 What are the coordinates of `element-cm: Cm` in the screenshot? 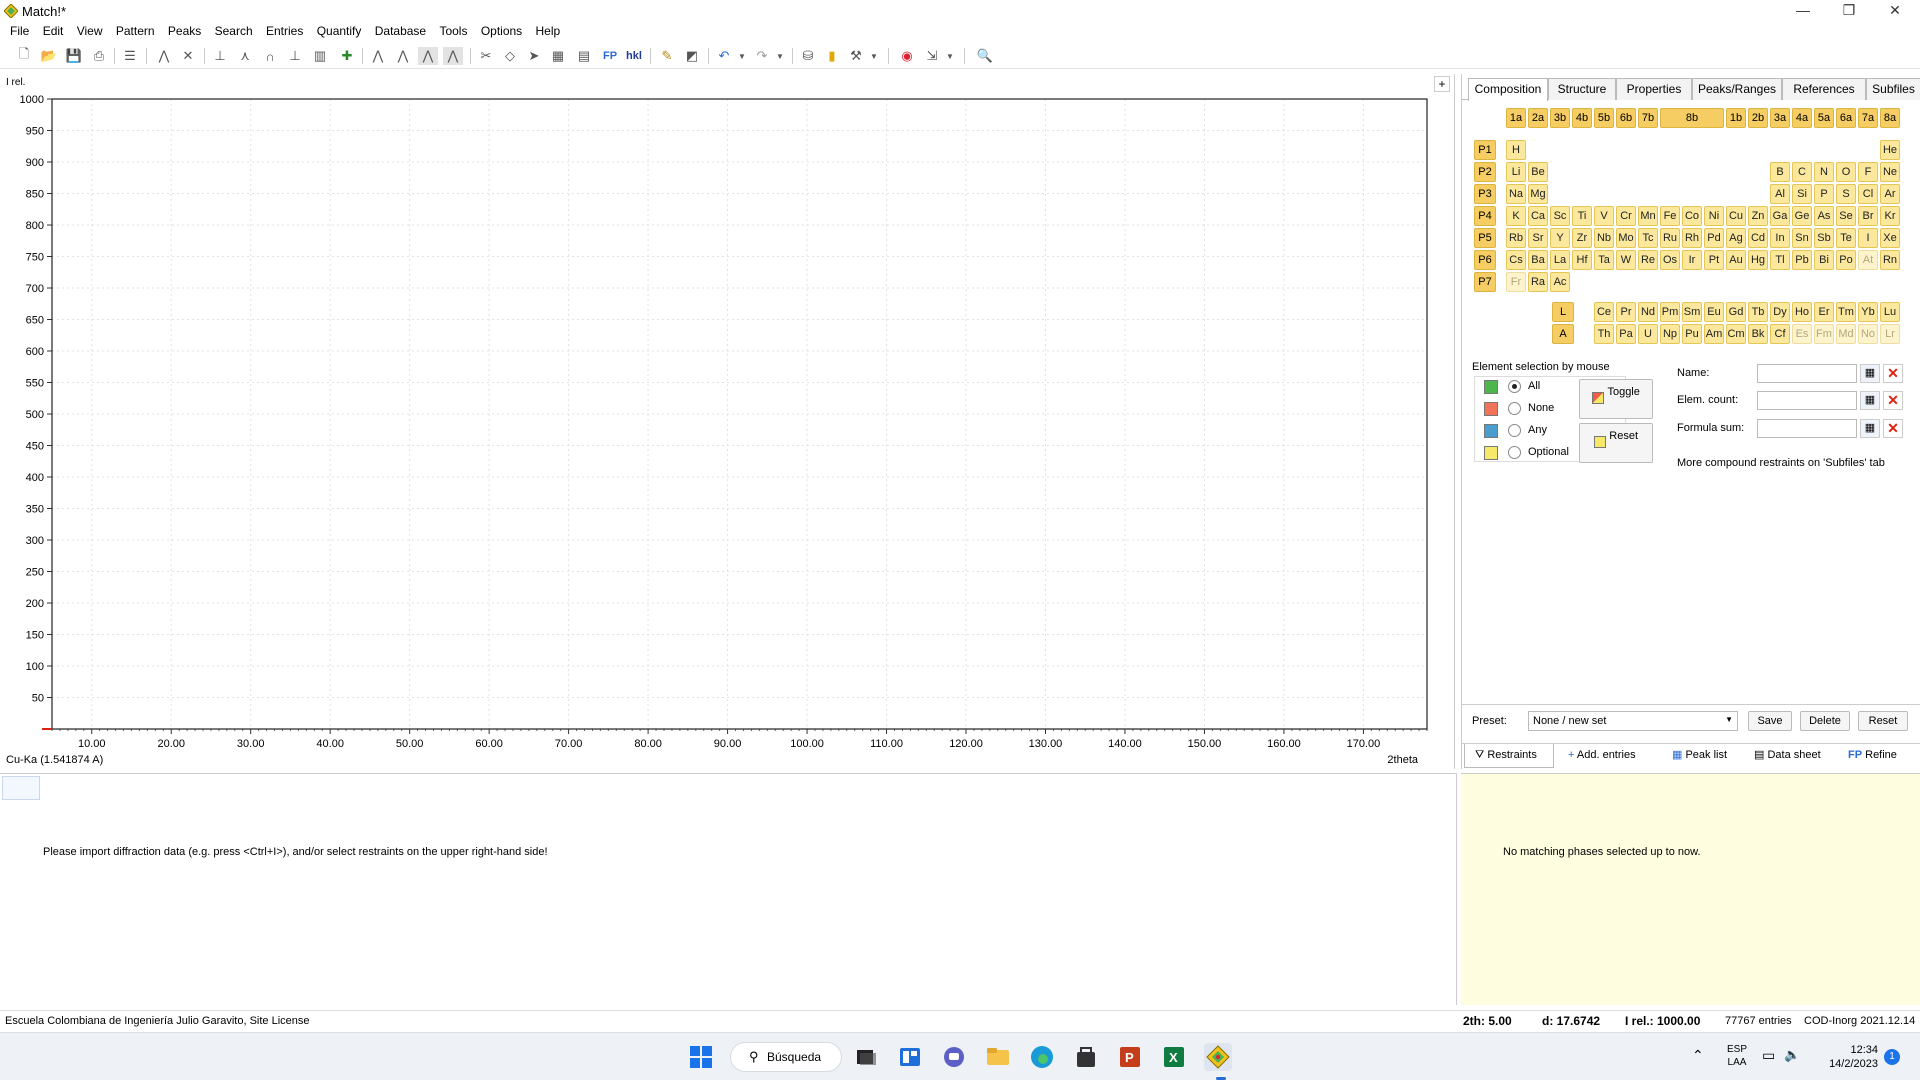 It's located at (1736, 334).